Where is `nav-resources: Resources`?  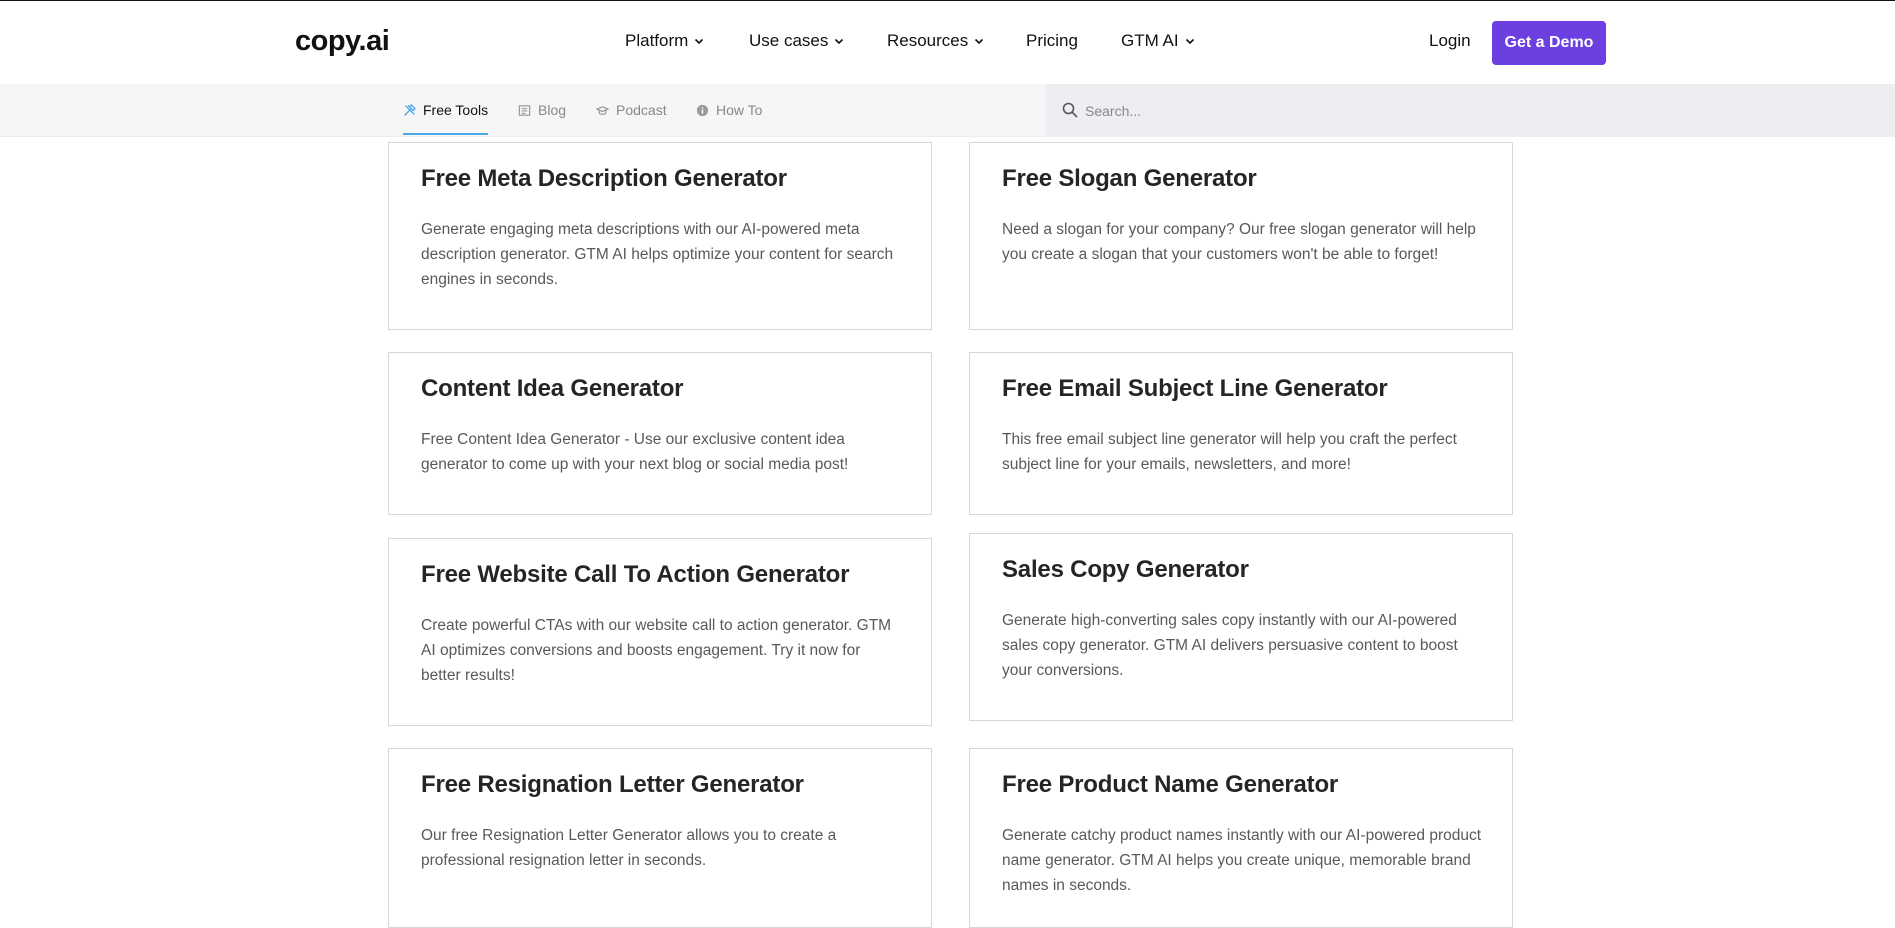 nav-resources: Resources is located at coordinates (936, 41).